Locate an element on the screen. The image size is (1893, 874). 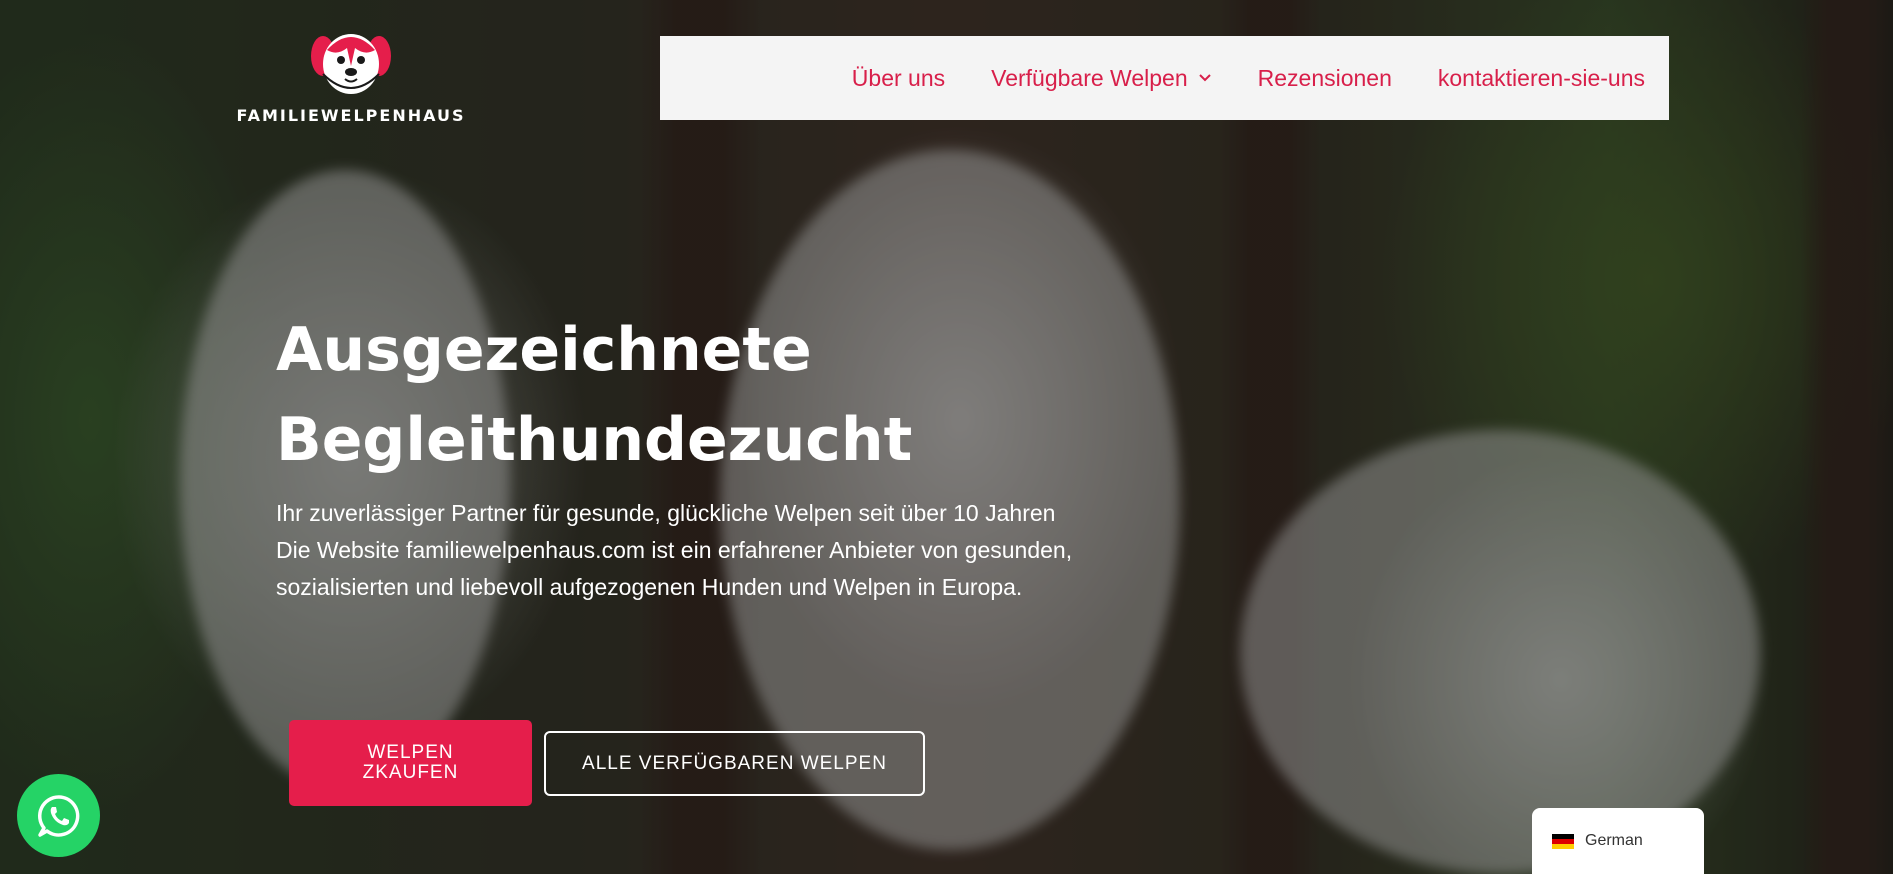
chevron-down-icon is located at coordinates (1204, 78).